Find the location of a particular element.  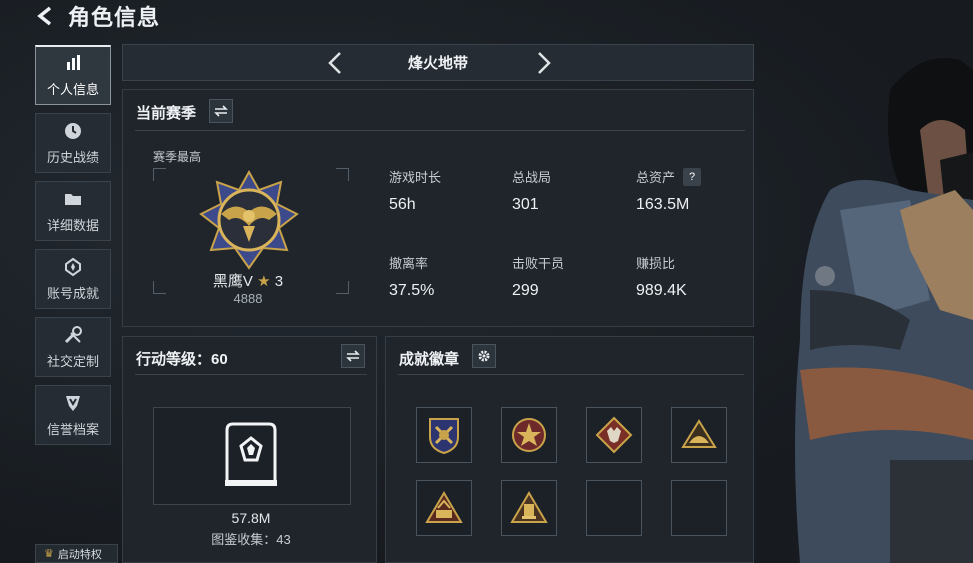

achievement-title: 成就徽章 is located at coordinates (429, 359).